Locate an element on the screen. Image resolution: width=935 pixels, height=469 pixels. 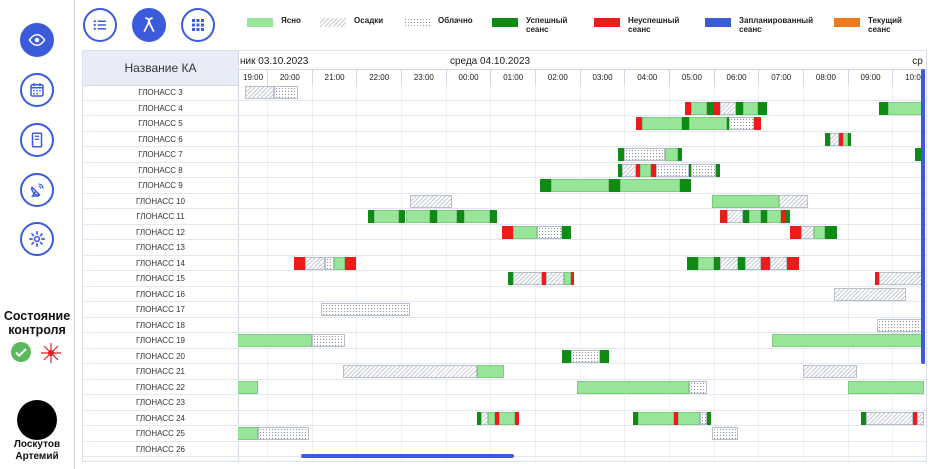
satellite-name: ГЛОНАСС 5 is located at coordinates (160, 124).